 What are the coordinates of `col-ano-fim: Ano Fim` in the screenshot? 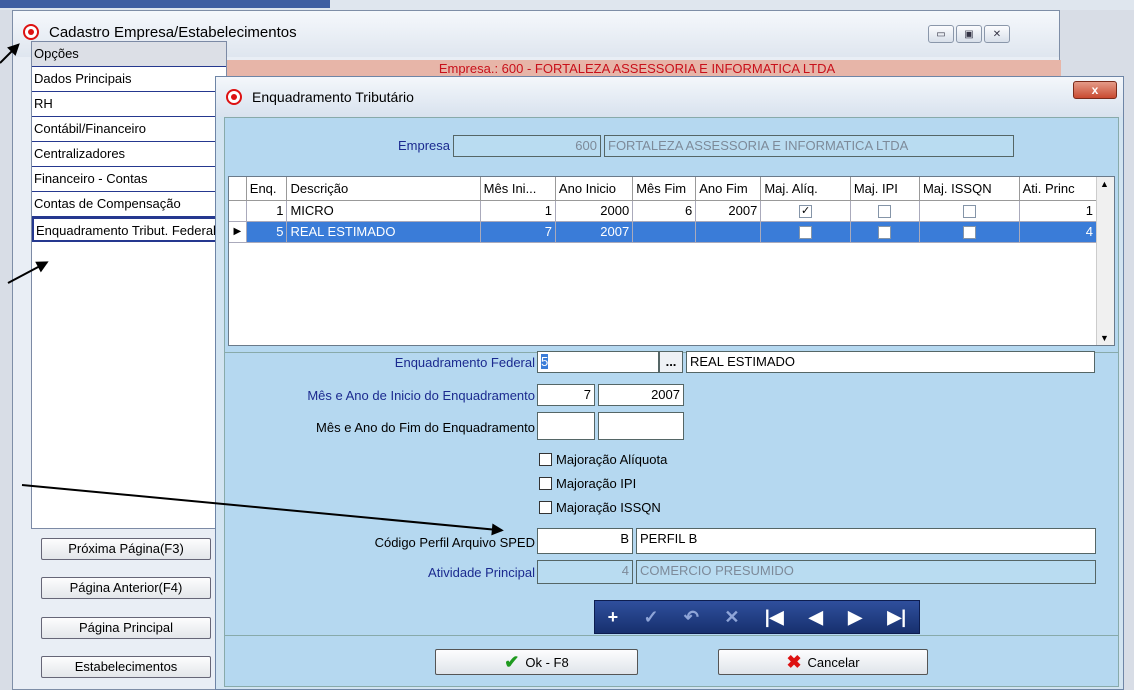 It's located at (728, 189).